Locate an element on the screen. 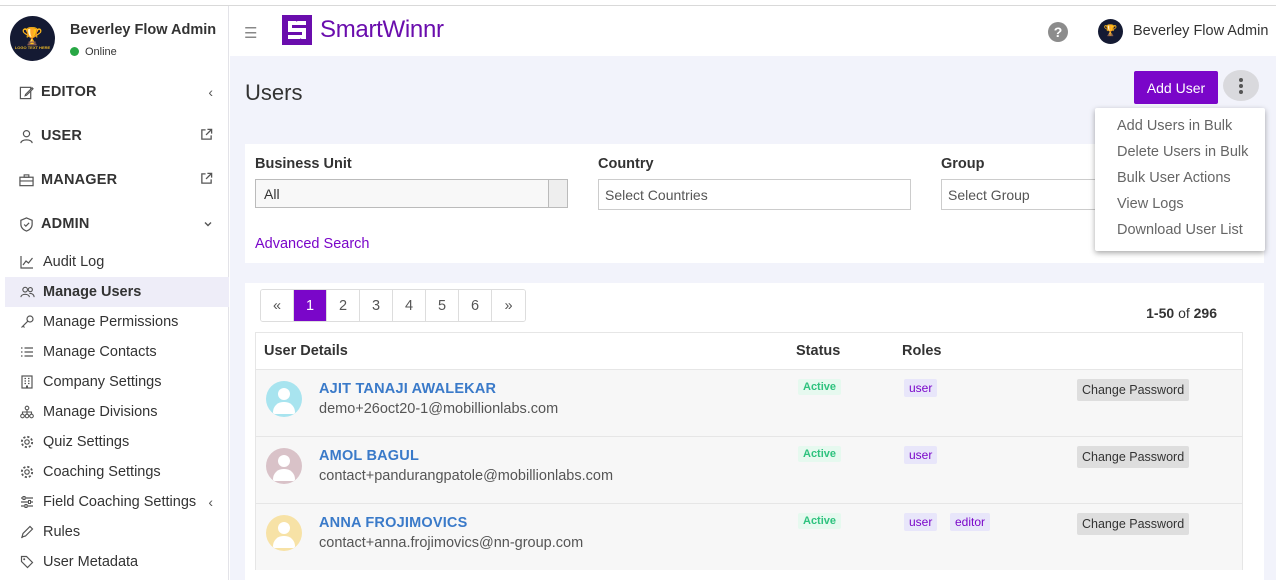  sidebar-item-manage-permissions: Manage Permissions is located at coordinates (117, 322).